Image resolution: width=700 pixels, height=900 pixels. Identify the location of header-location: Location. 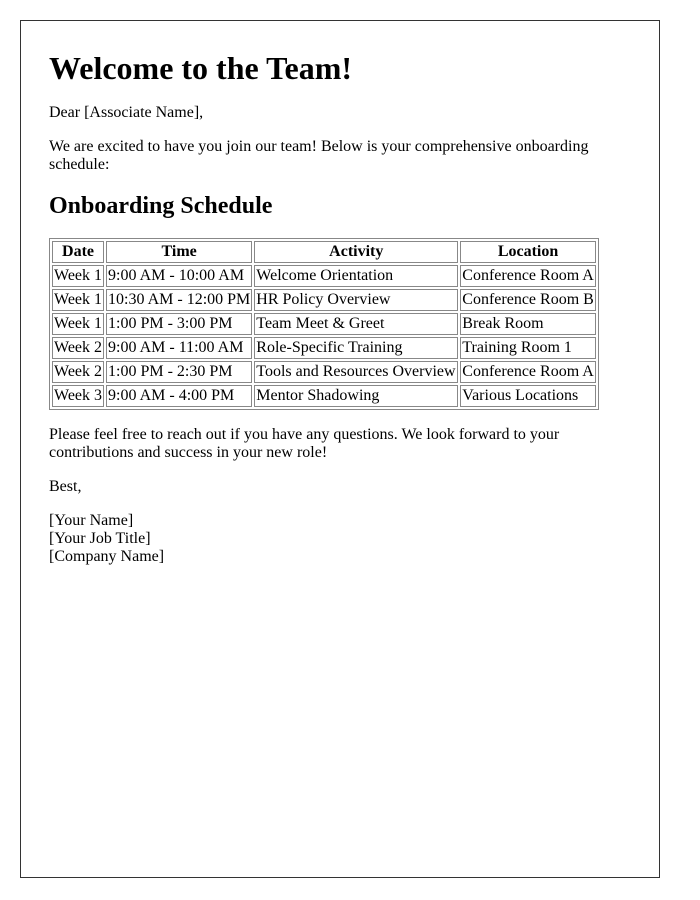
(528, 252).